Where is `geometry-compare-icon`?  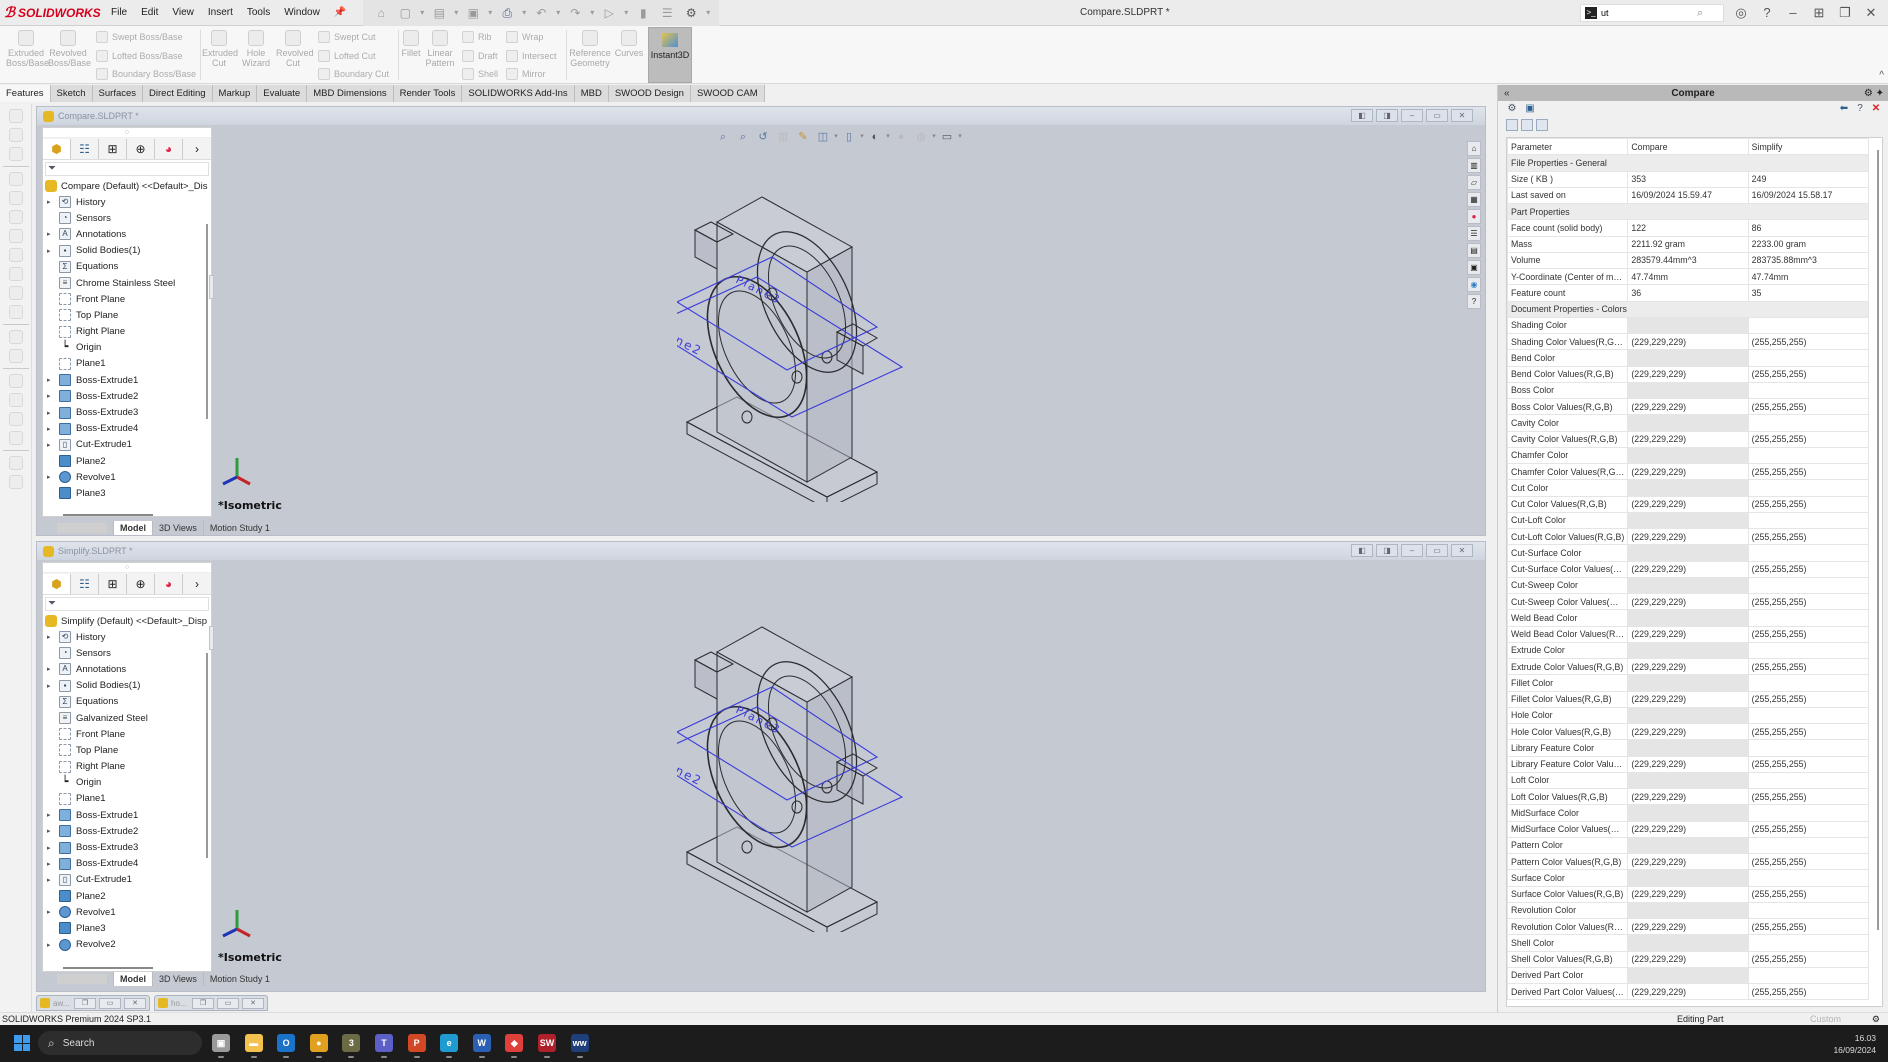 geometry-compare-icon is located at coordinates (1542, 125).